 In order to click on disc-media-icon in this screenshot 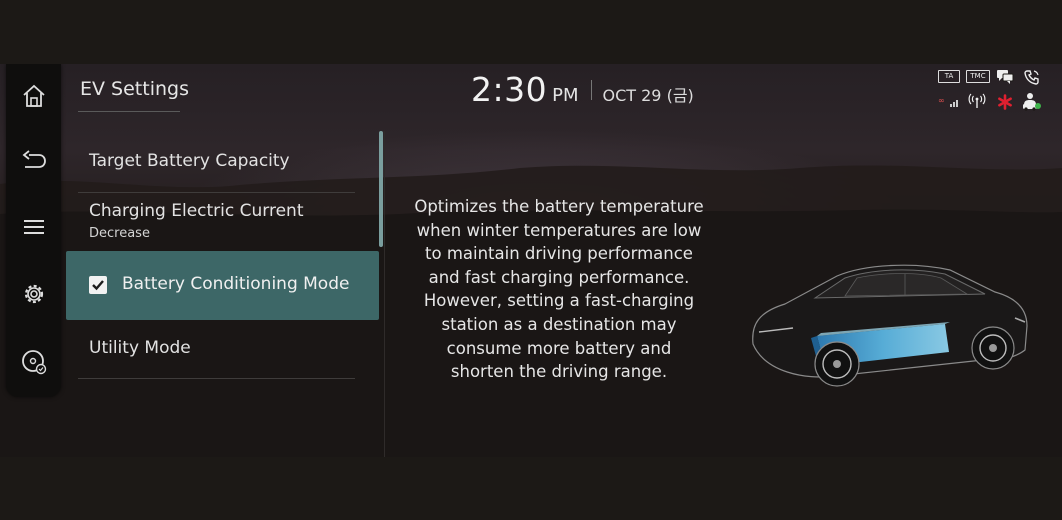, I will do `click(34, 362)`.